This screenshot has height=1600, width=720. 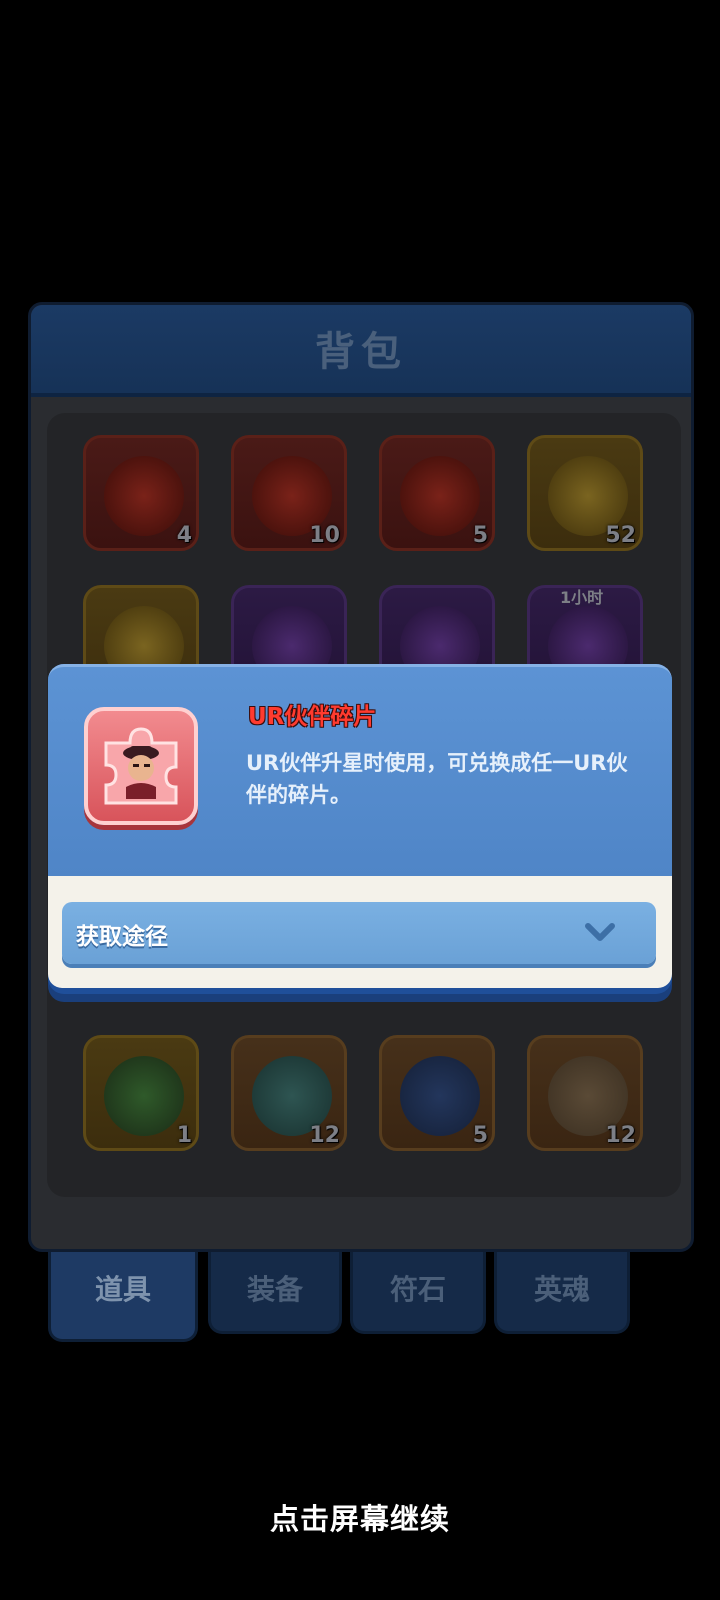 I want to click on acquire-methods-label: 获取途径, so click(x=122, y=937).